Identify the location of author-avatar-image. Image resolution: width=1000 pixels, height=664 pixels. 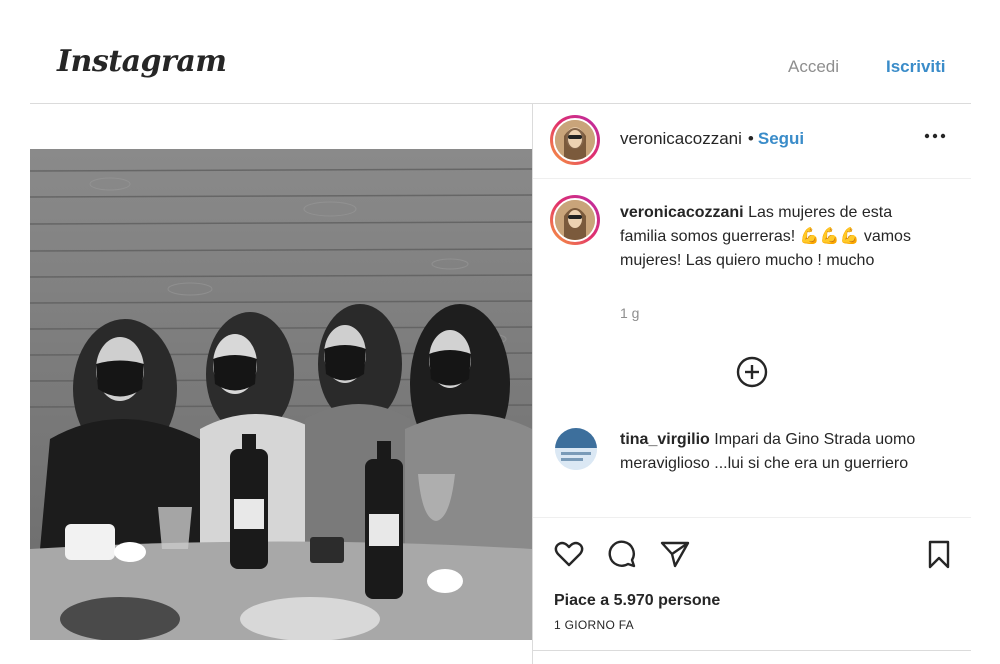
(575, 140).